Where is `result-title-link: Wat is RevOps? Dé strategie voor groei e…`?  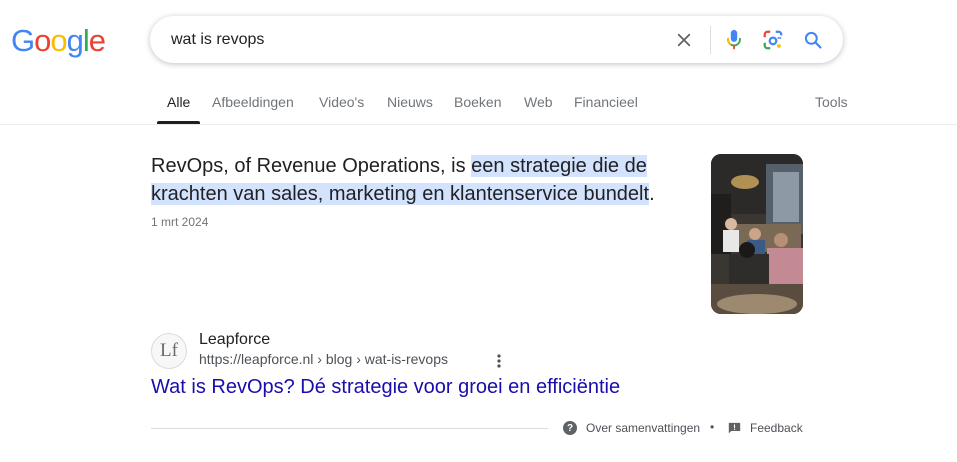 result-title-link: Wat is RevOps? Dé strategie voor groei e… is located at coordinates (385, 387).